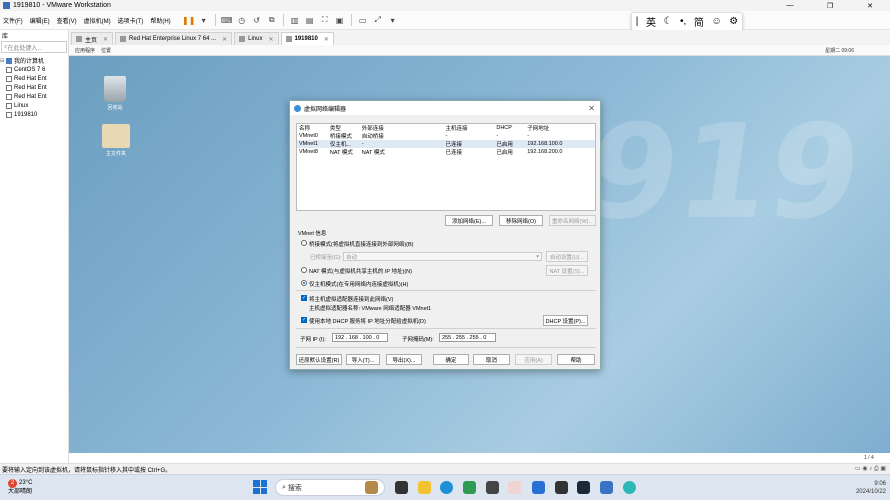 The height and width of the screenshot is (500, 890). What do you see at coordinates (583, 487) in the screenshot?
I see `steam-icon` at bounding box center [583, 487].